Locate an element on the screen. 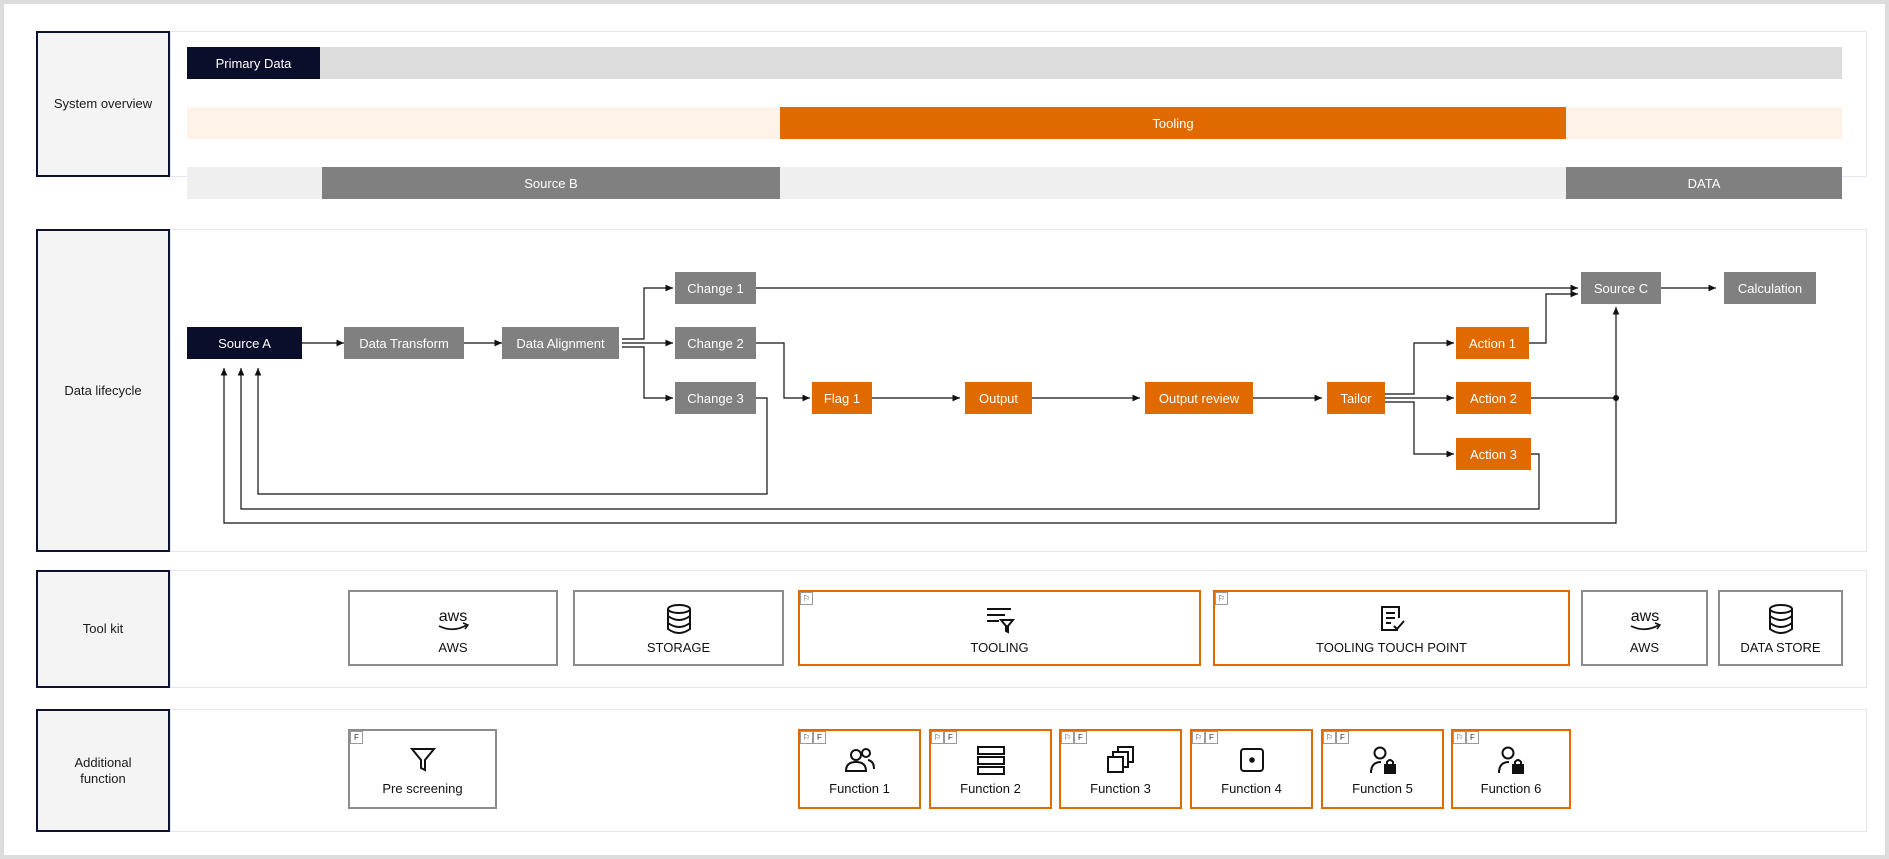  node-label: Change 3 is located at coordinates (715, 398).